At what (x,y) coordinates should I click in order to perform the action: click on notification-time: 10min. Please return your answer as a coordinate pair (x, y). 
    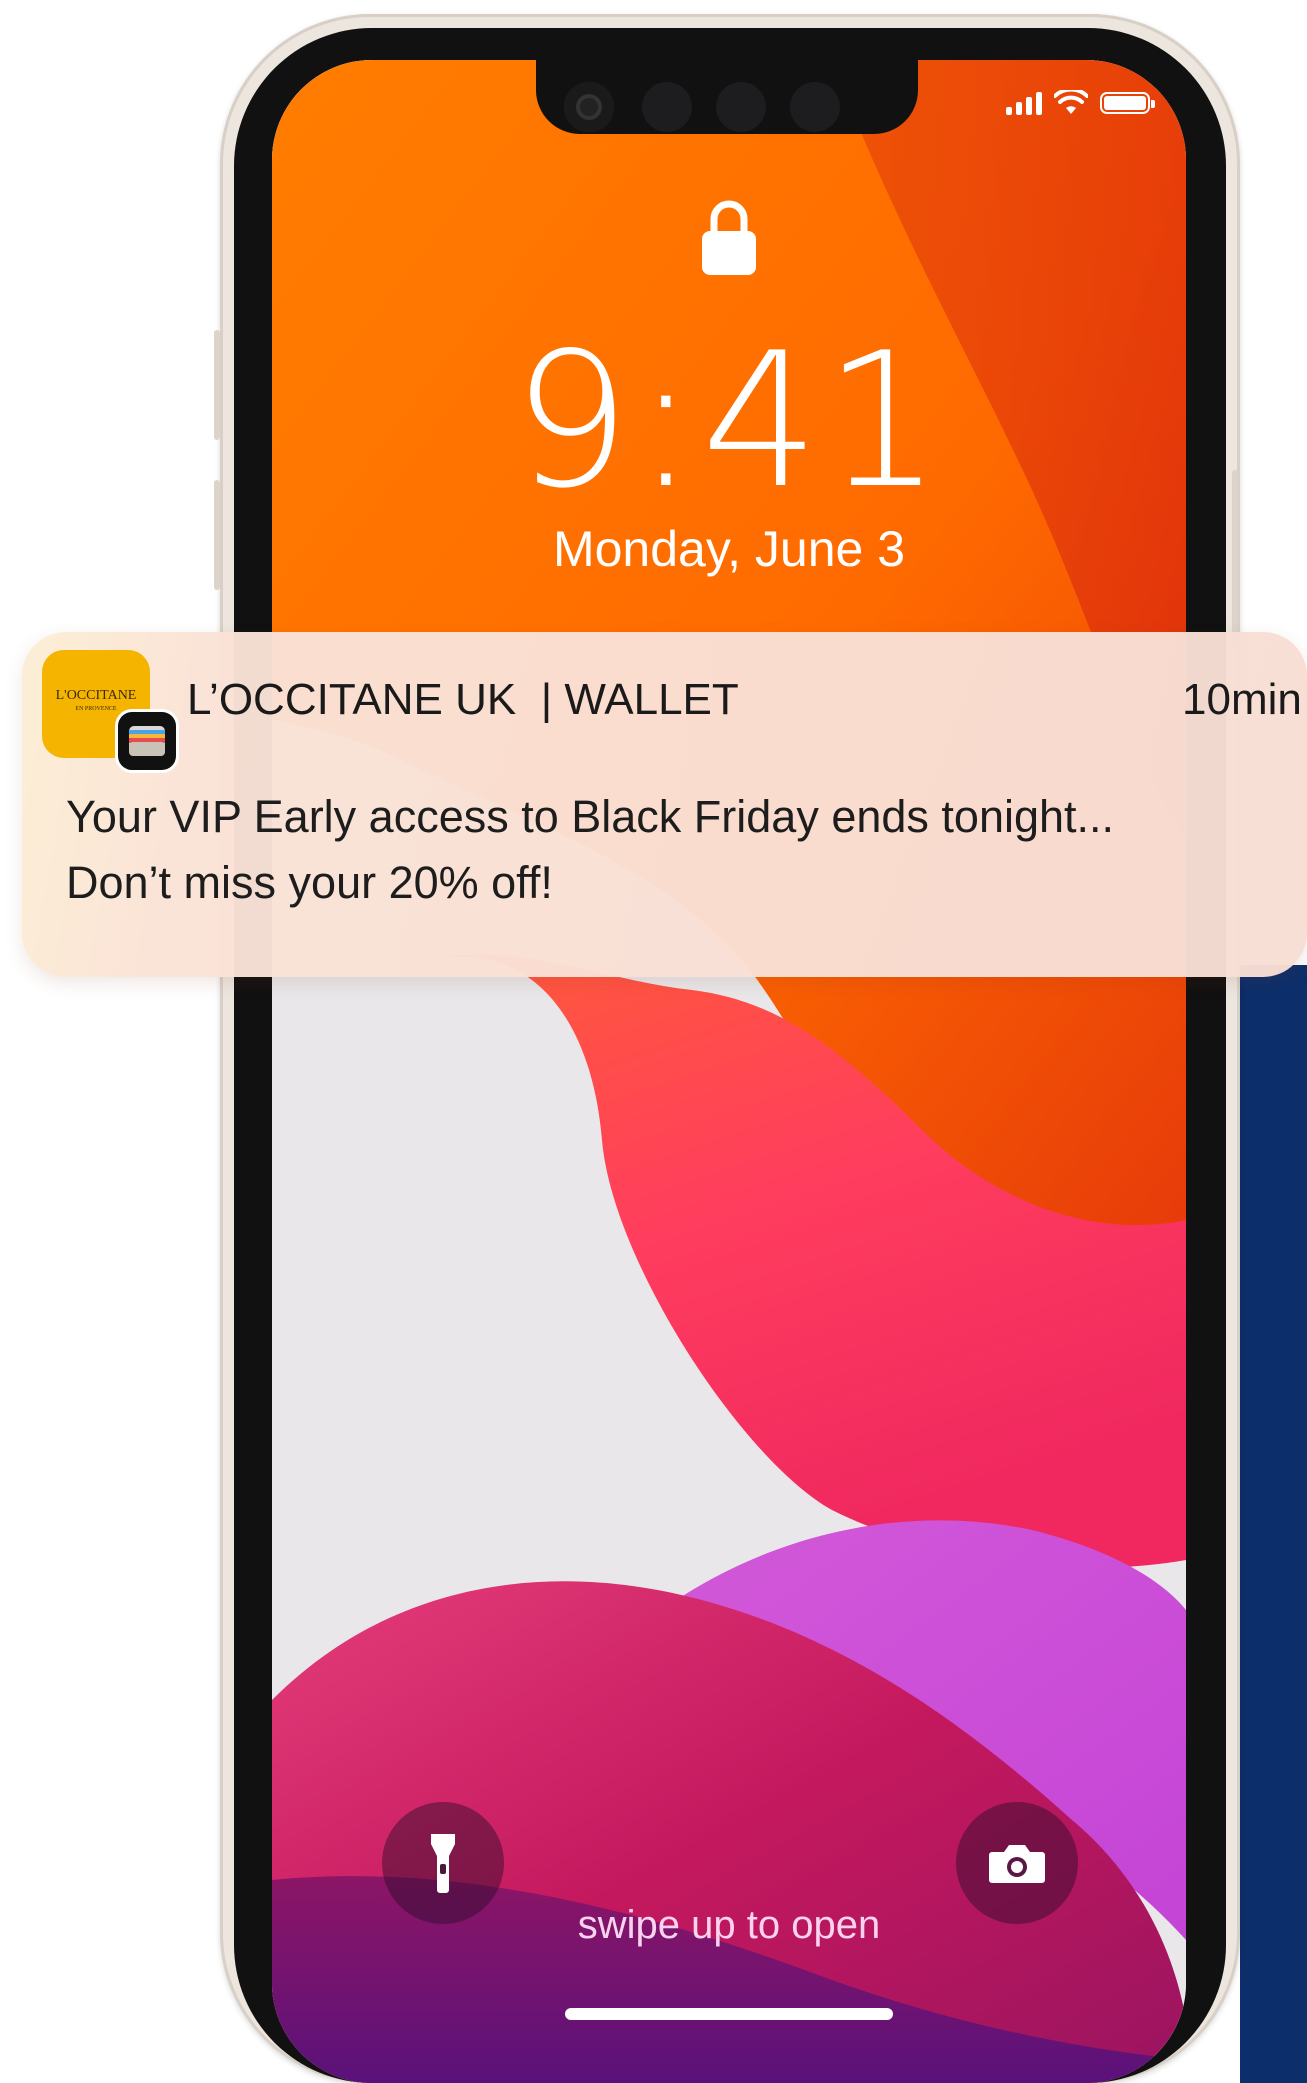
    Looking at the image, I should click on (1242, 699).